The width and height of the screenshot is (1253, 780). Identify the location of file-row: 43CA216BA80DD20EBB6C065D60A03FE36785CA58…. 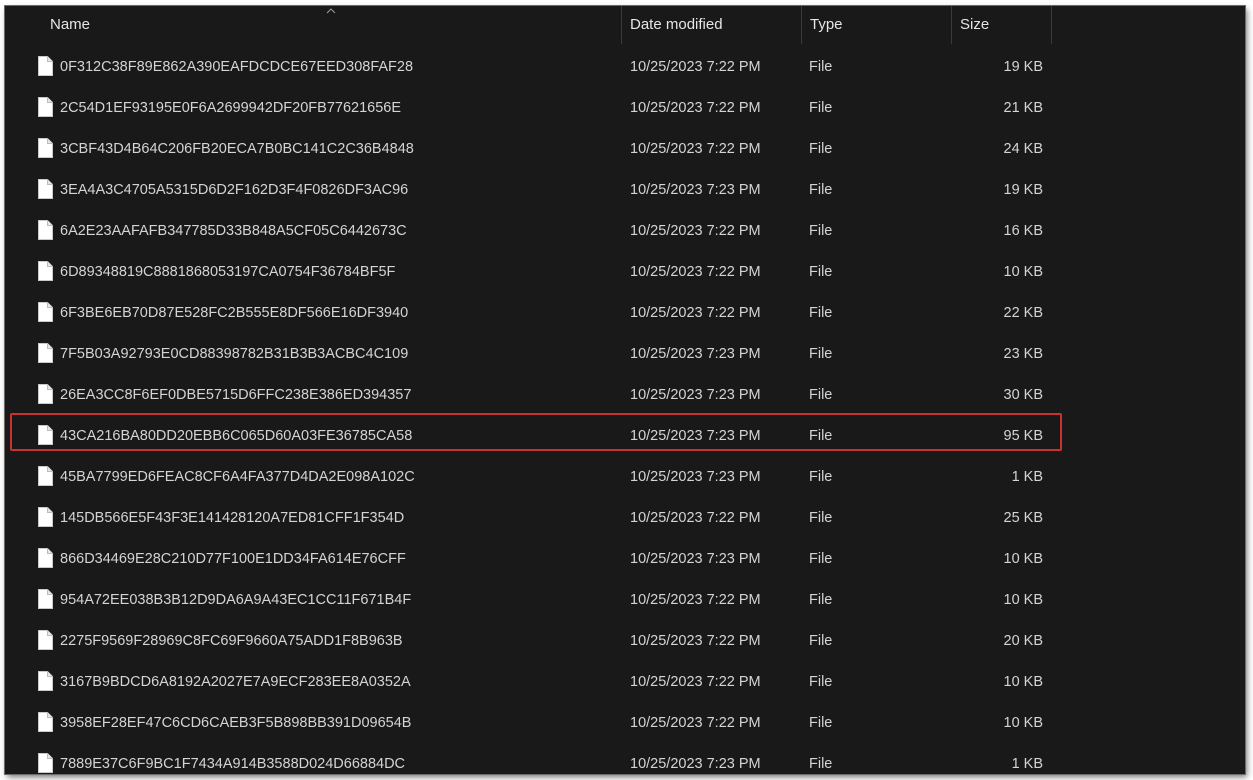
(525, 436).